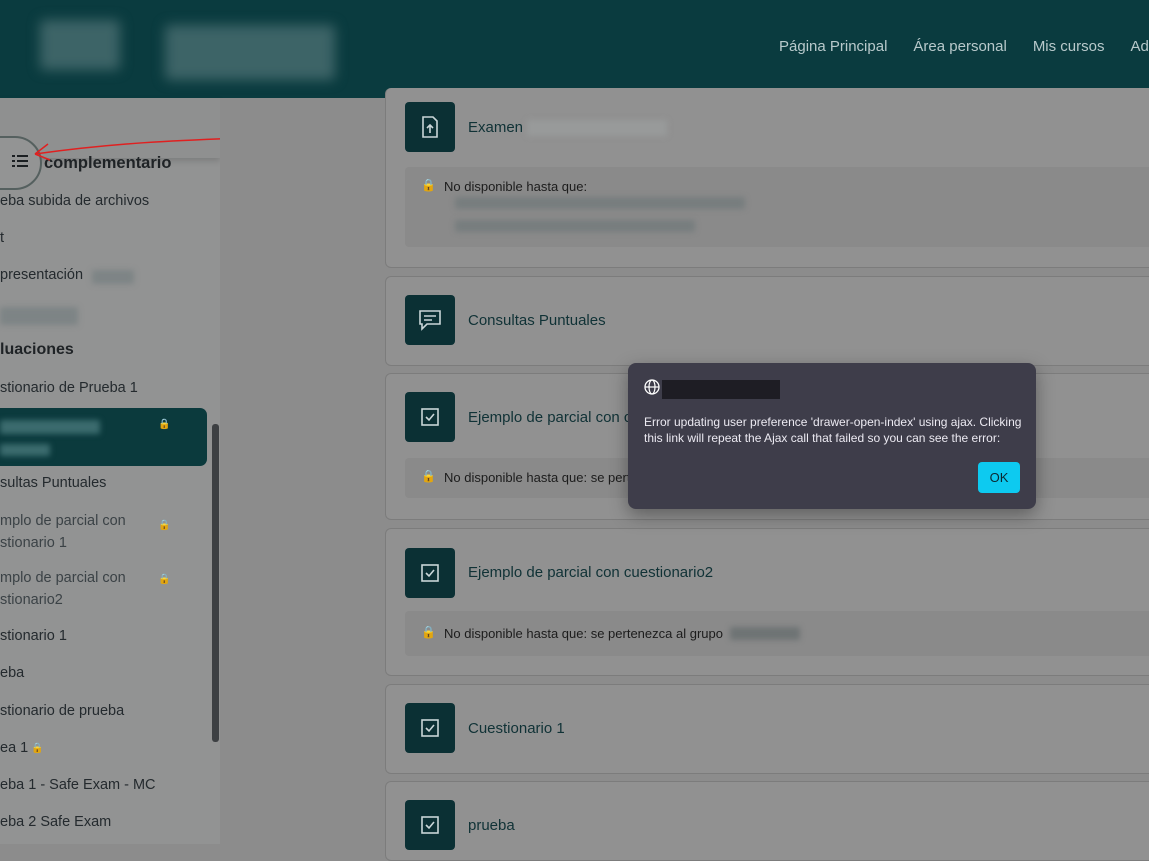 The height and width of the screenshot is (861, 1149). What do you see at coordinates (491, 825) in the screenshot?
I see `activity-title-prueba: prueba` at bounding box center [491, 825].